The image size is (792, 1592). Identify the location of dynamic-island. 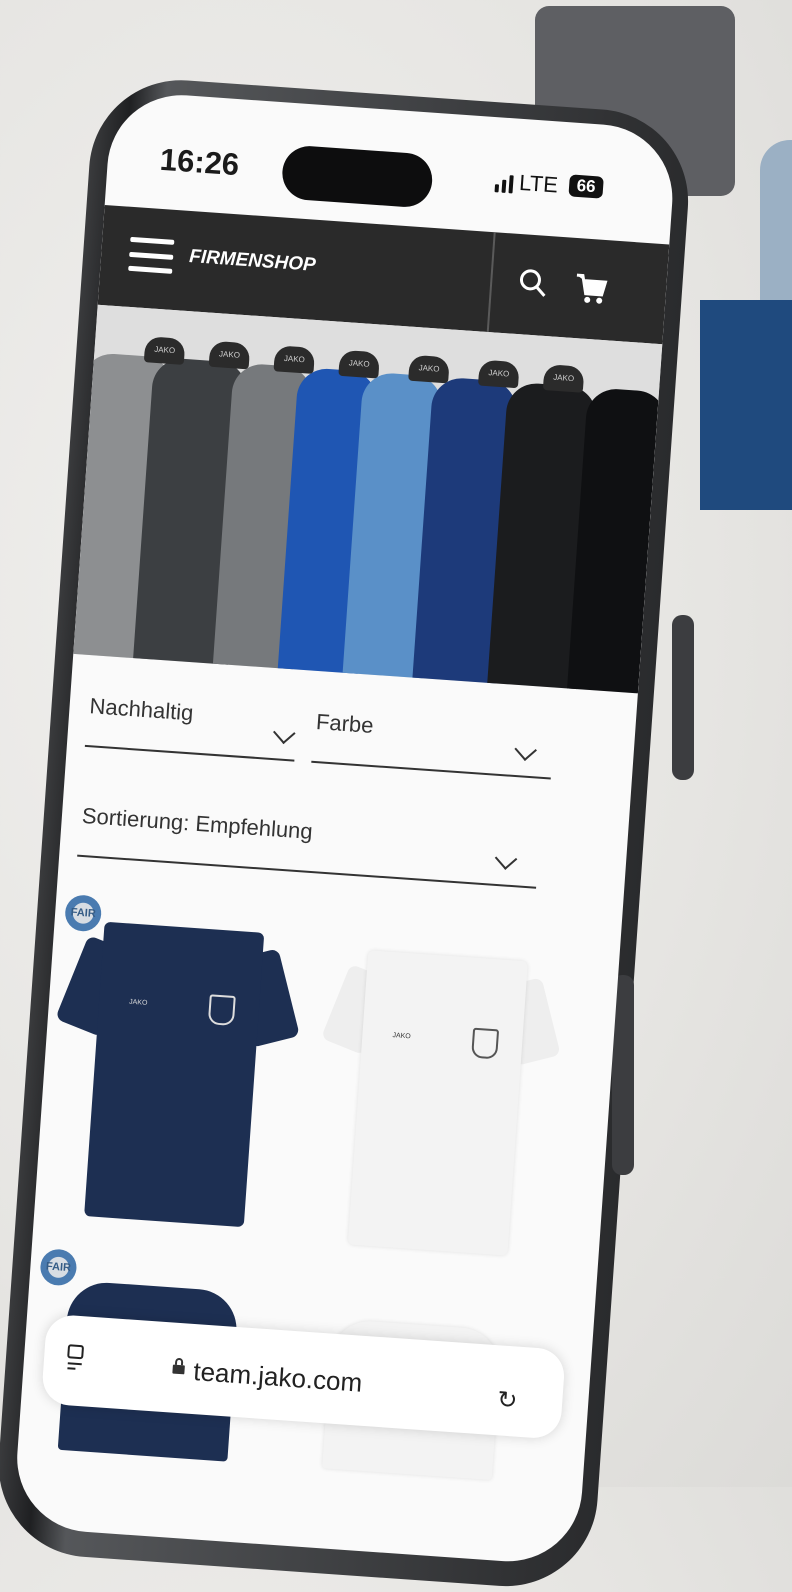
(357, 176).